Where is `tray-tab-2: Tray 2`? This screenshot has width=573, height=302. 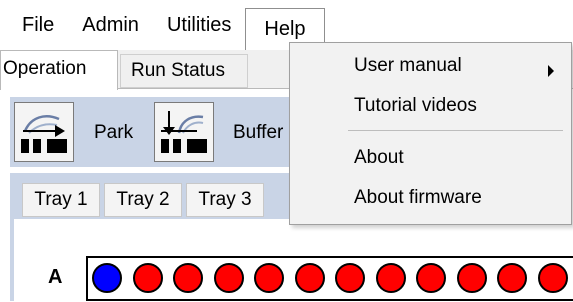
tray-tab-2: Tray 2 is located at coordinates (143, 200).